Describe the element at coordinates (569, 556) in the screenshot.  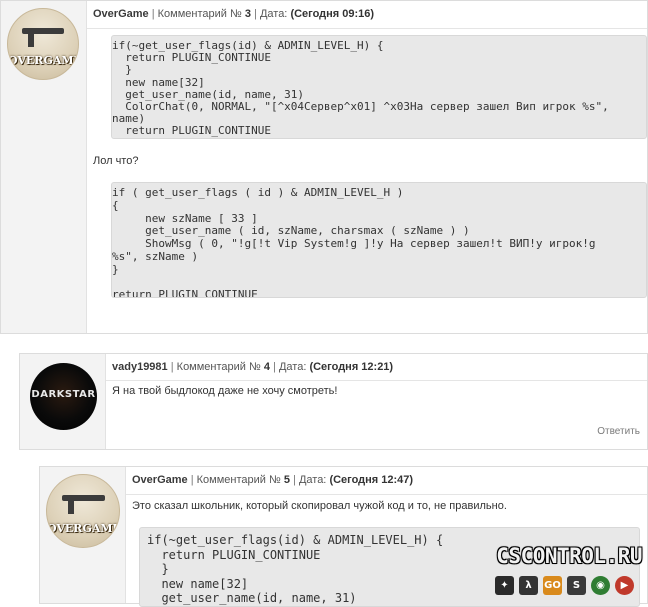
I see `watermark-text: CSCONTROL.RU` at that location.